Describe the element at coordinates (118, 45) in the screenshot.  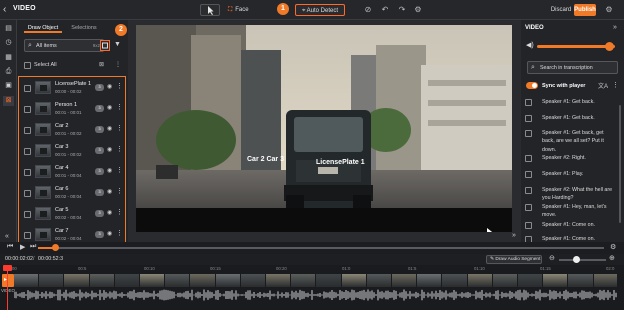
I see `filter-icon: ▼` at that location.